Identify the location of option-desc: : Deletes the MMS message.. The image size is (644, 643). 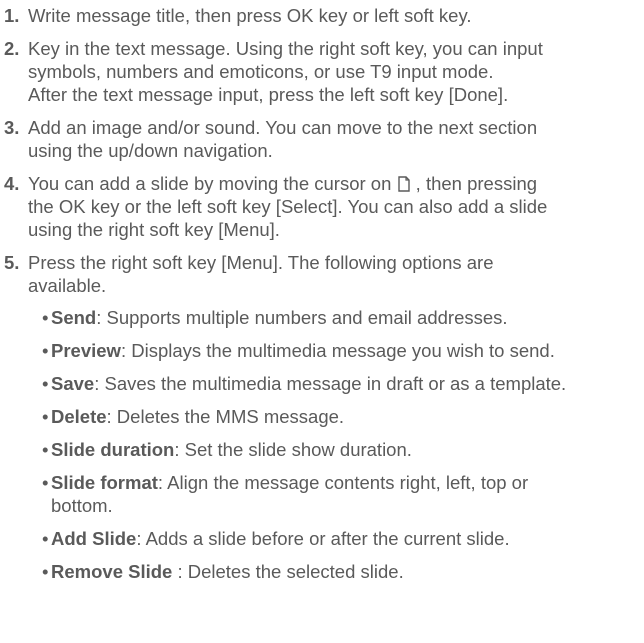
(225, 416).